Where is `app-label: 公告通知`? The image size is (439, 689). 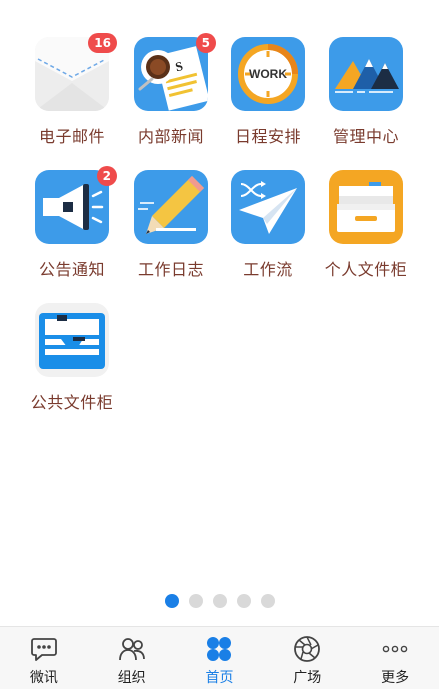
app-label: 公告通知 is located at coordinates (71, 269).